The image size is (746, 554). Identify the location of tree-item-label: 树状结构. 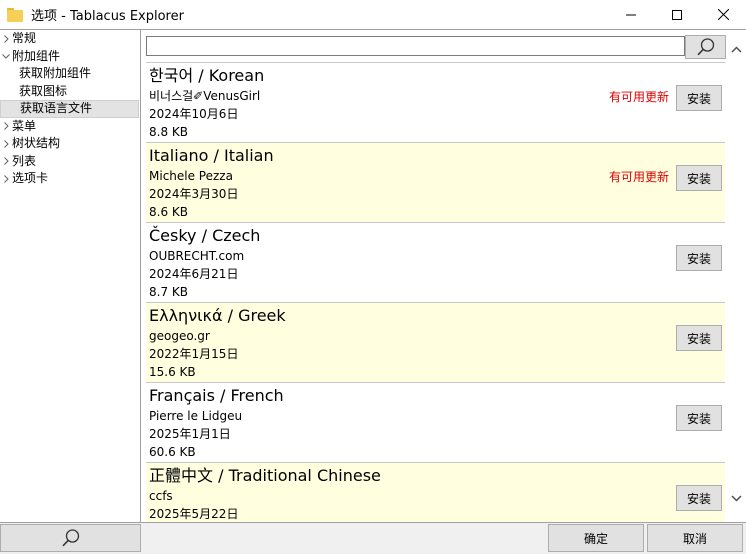
(36, 143).